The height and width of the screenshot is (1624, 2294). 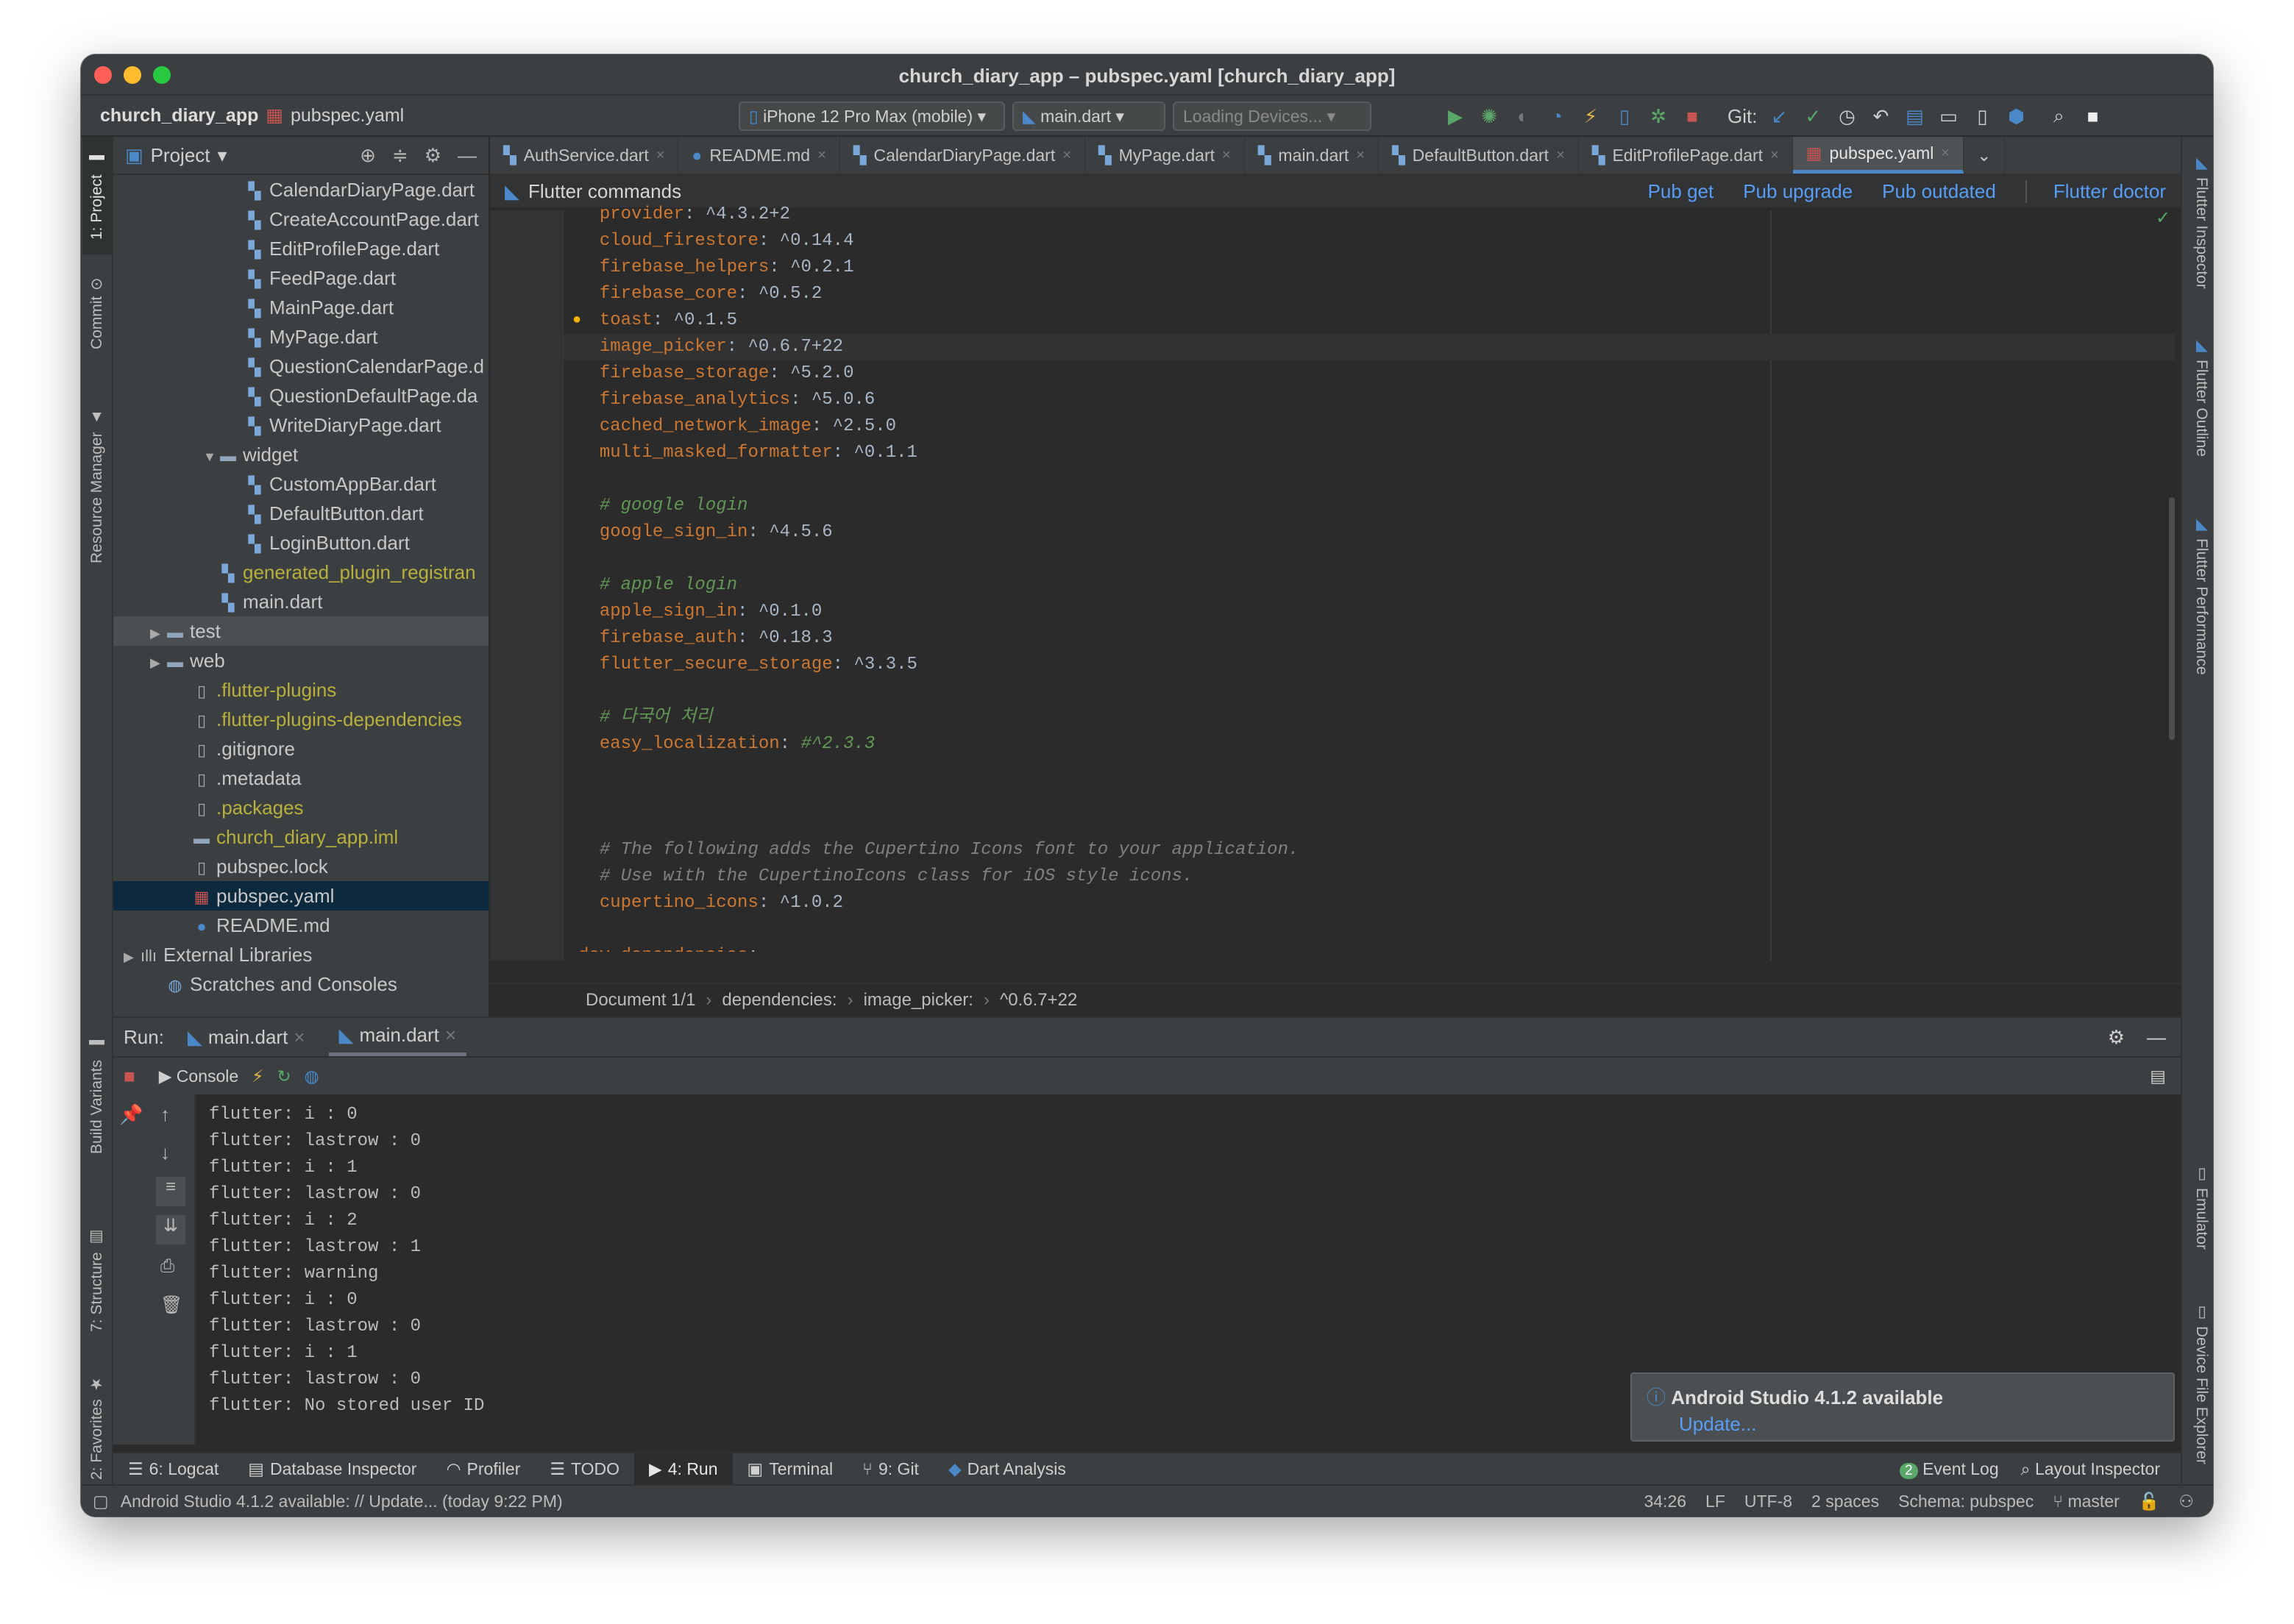 What do you see at coordinates (1369, 638) in the screenshot?
I see `code-line: 45 firebase_auth: ^0.18.3` at bounding box center [1369, 638].